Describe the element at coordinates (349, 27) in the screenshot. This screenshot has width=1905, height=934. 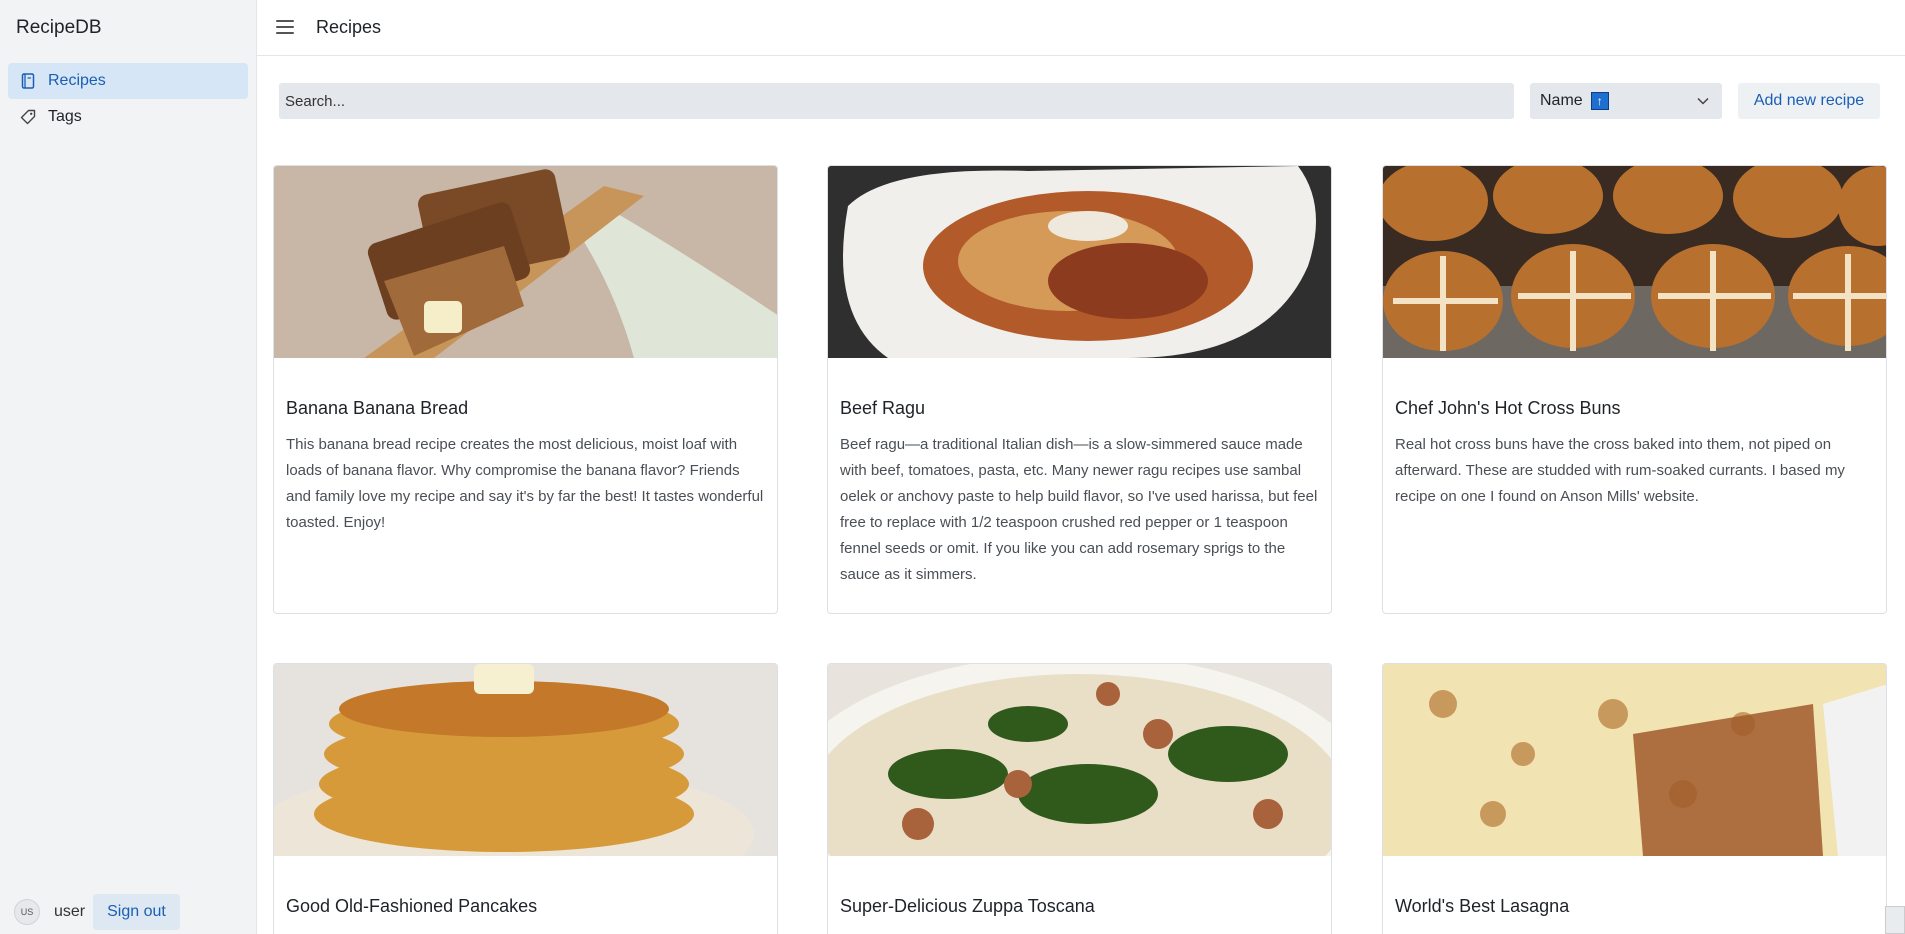
I see `page-title: Recipes` at that location.